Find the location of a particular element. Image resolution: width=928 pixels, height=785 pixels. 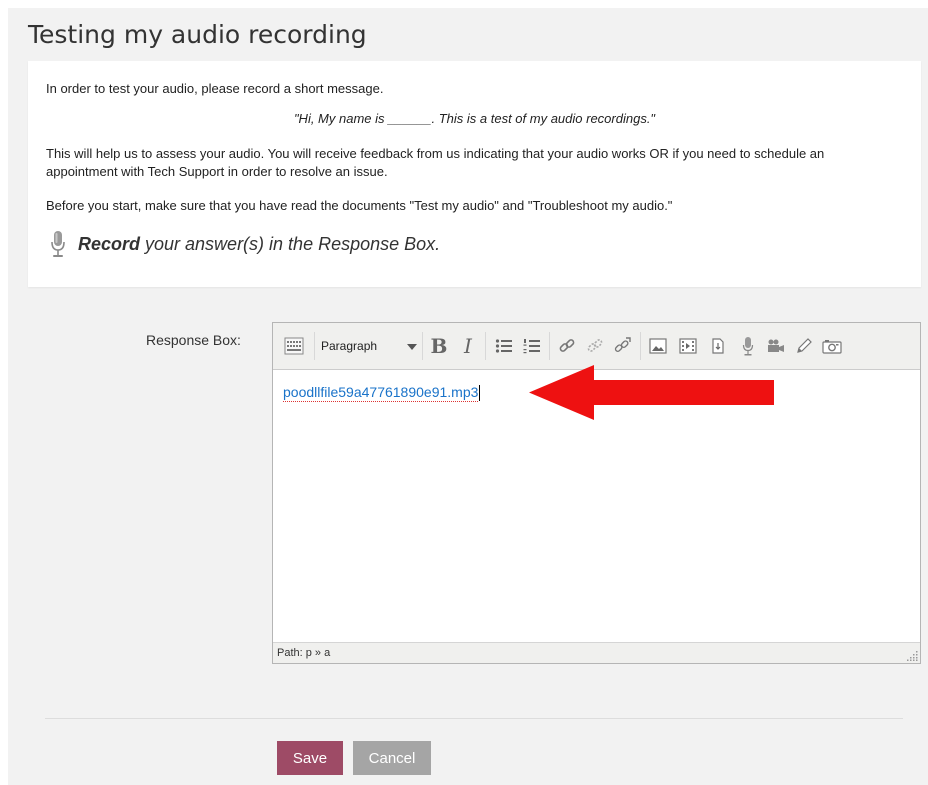

resize-grip-icon is located at coordinates (912, 655).